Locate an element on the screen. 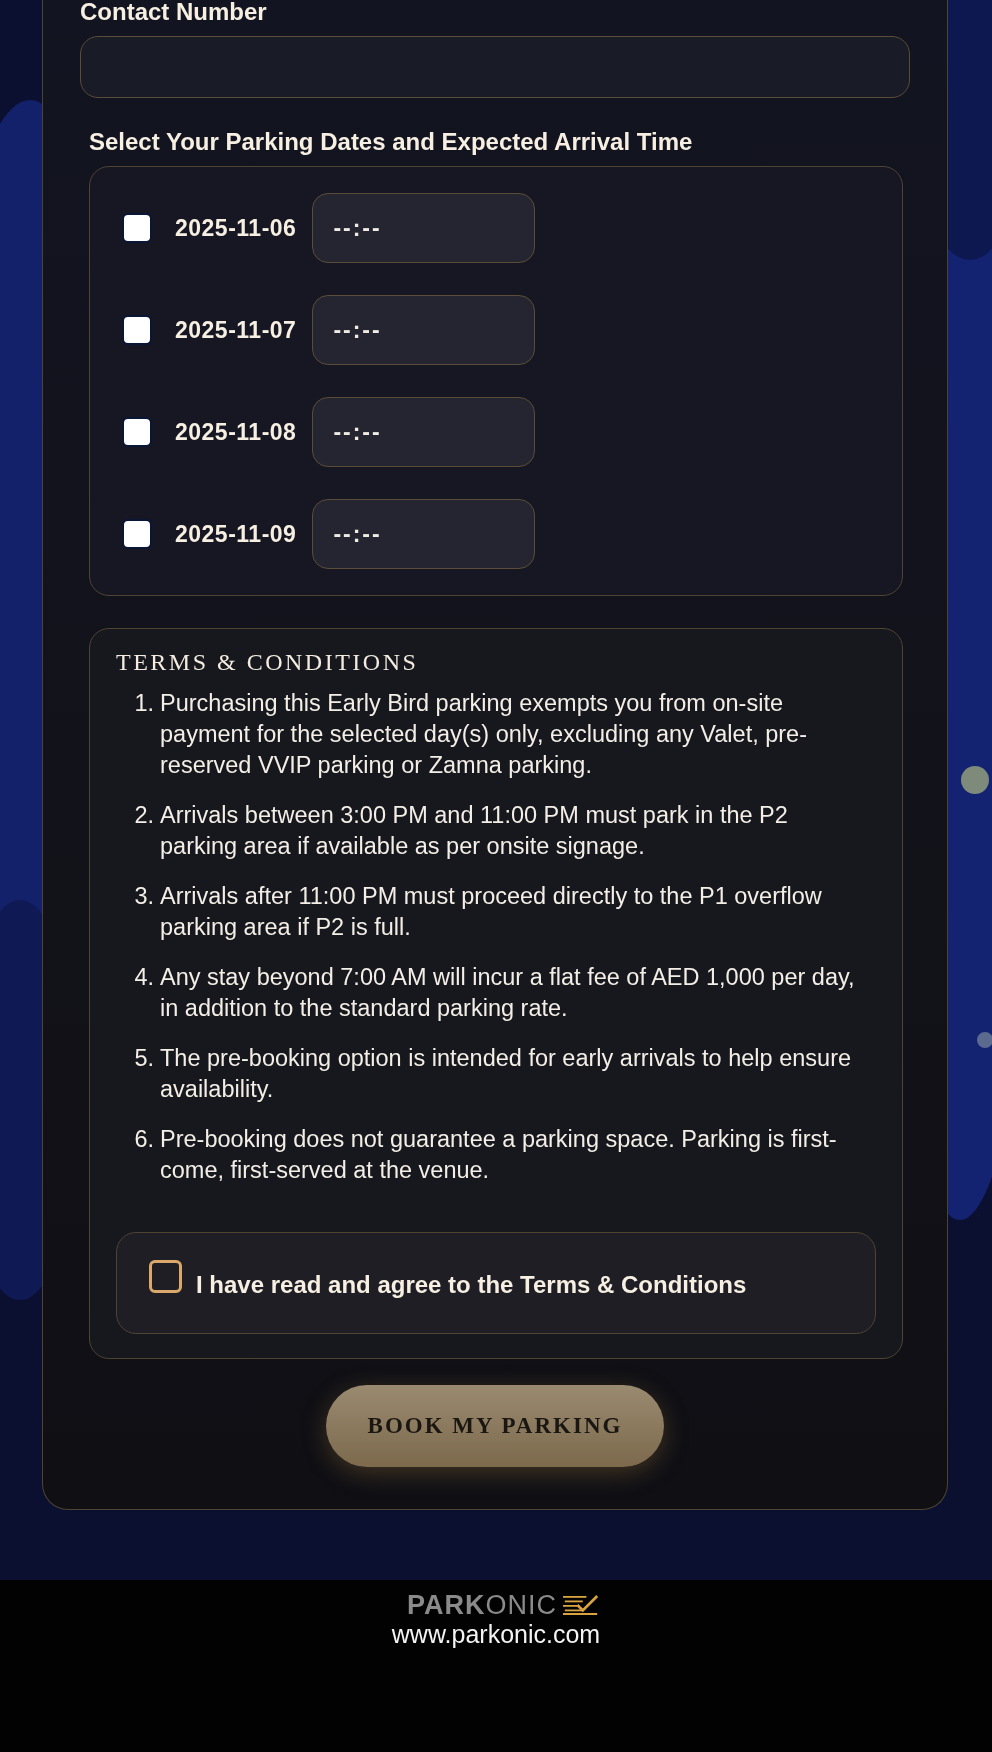 This screenshot has width=992, height=1752. date-label: 2025-11-06 is located at coordinates (236, 228).